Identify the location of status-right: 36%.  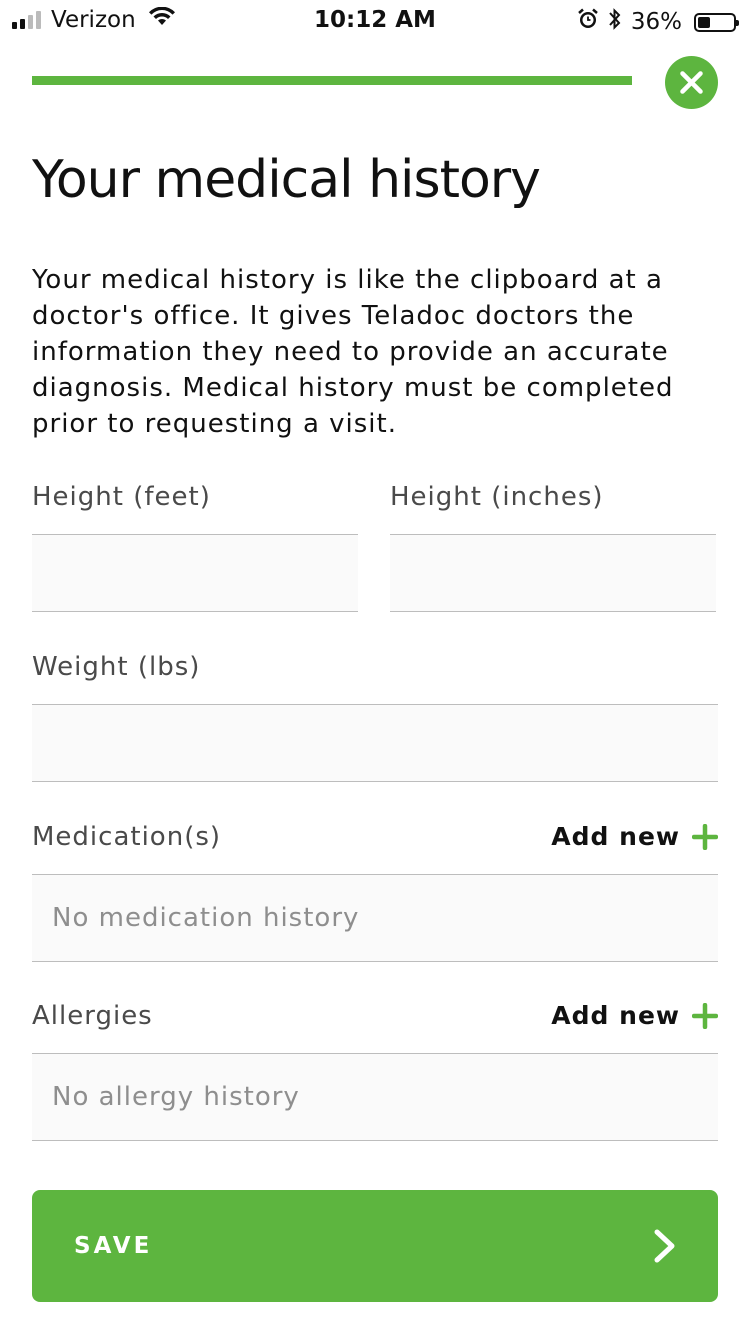
(658, 22).